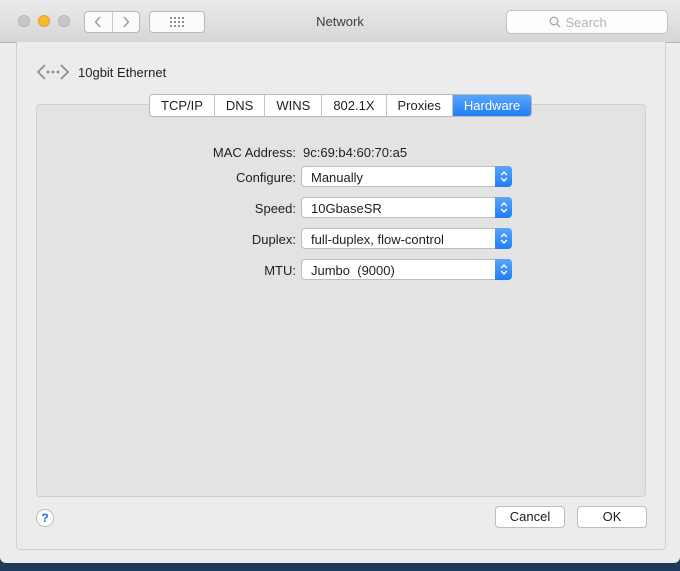 The image size is (680, 571). I want to click on search-icon, so click(554, 22).